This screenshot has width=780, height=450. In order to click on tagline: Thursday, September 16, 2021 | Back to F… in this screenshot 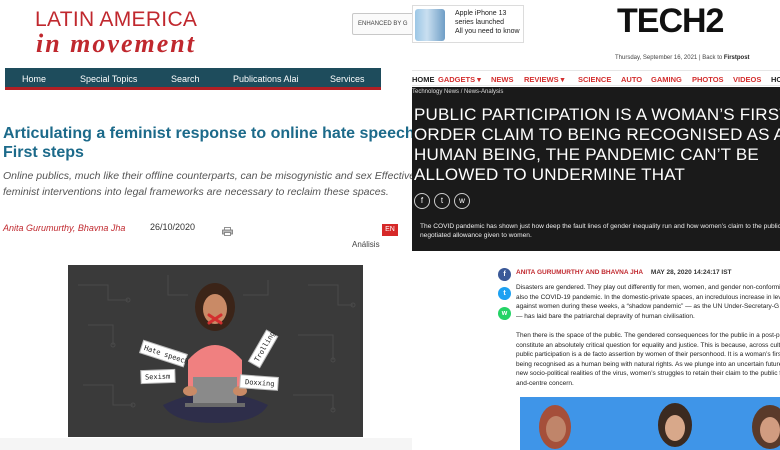, I will do `click(682, 58)`.